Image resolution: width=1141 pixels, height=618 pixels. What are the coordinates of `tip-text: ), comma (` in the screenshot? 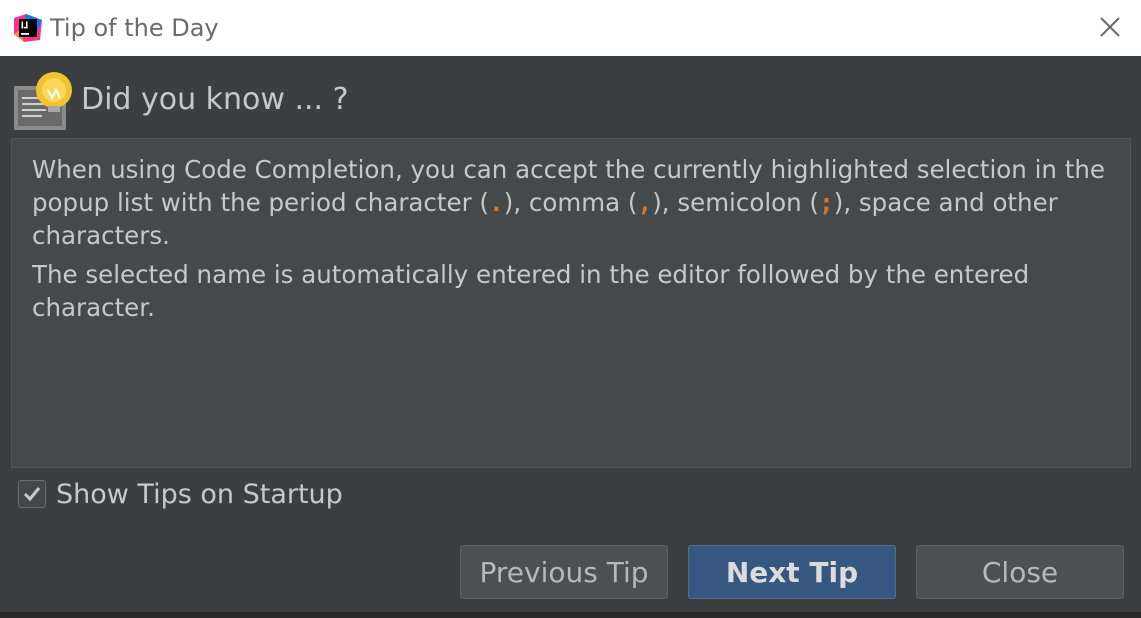 It's located at (570, 202).